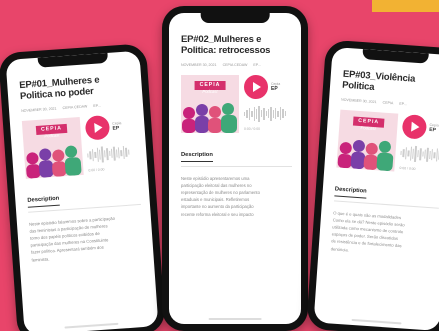  What do you see at coordinates (215, 178) in the screenshot?
I see `description-line: Neste episódio apresentaremos uma` at bounding box center [215, 178].